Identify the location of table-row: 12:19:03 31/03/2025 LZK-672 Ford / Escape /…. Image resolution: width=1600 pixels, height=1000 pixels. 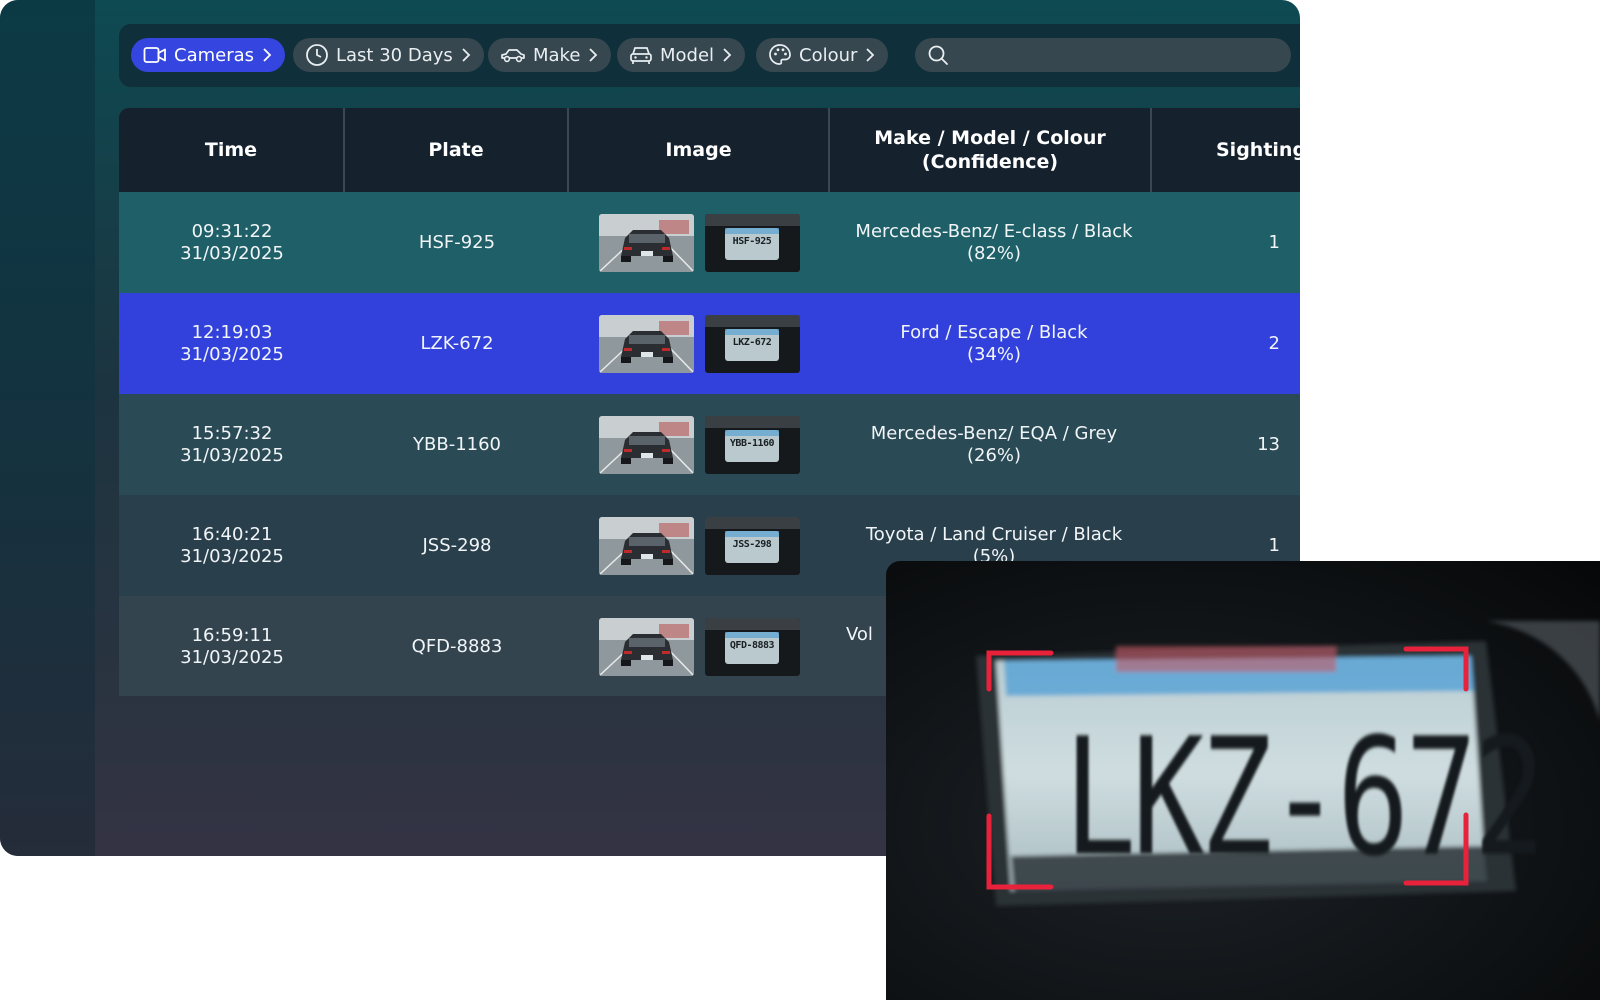
(709, 343).